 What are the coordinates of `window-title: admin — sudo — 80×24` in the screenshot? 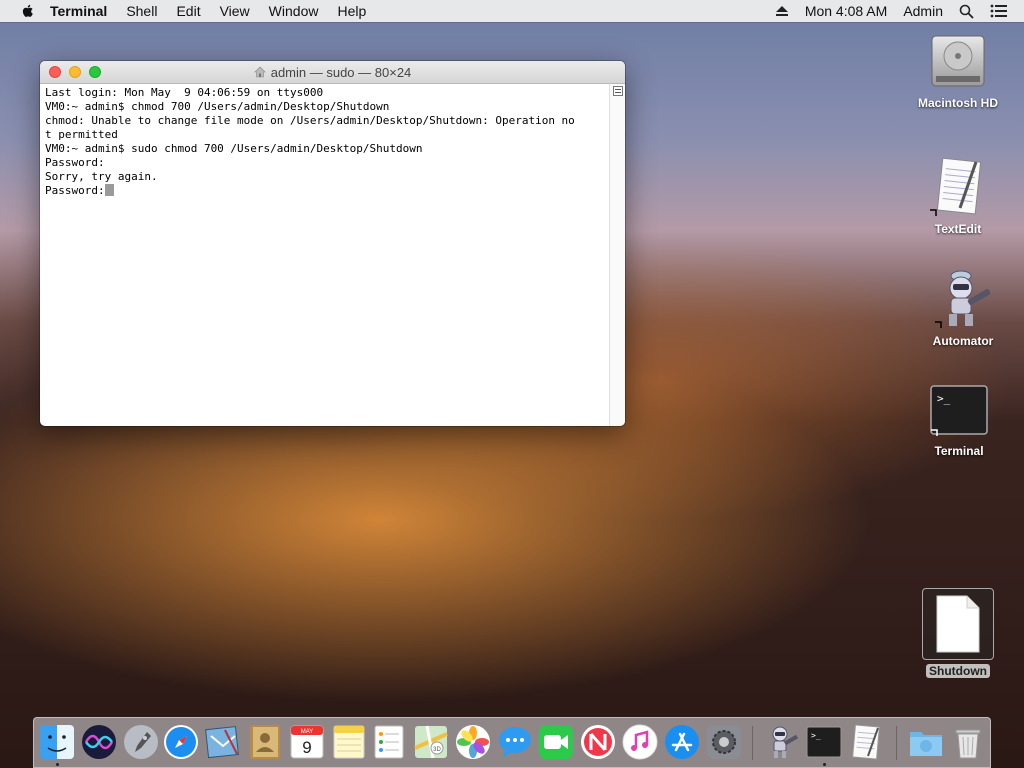 It's located at (341, 72).